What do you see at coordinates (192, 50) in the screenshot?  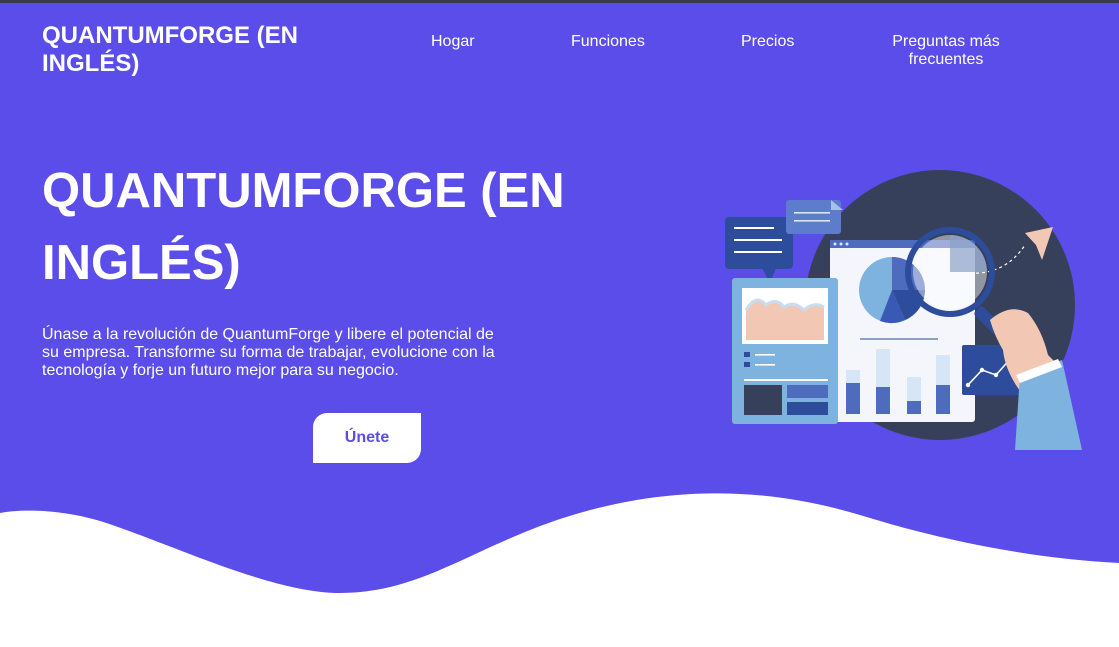 I see `brand-logo: QUANTUMFORGE (EN INGLÉS)` at bounding box center [192, 50].